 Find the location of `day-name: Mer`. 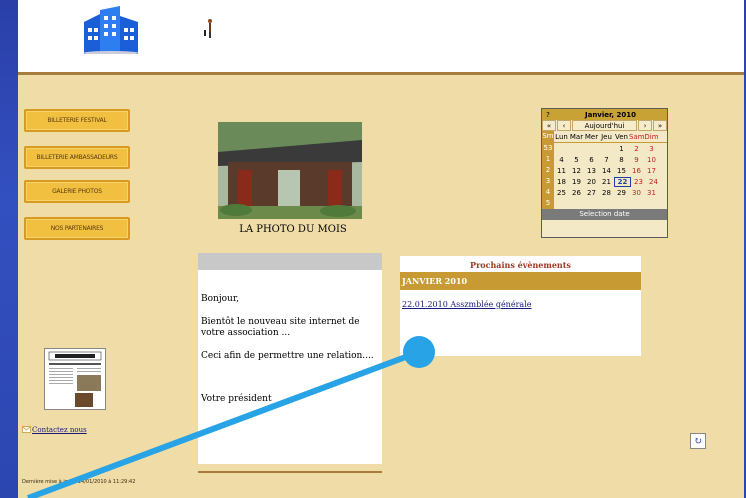

day-name: Mer is located at coordinates (591, 136).